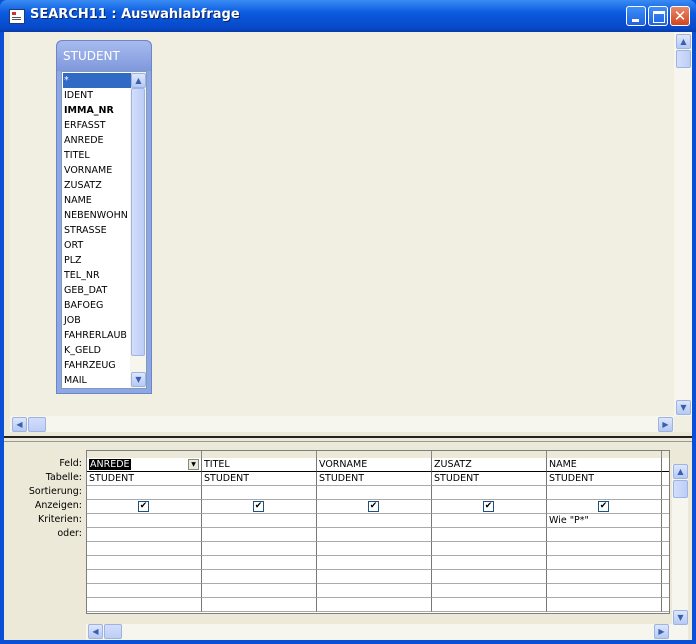 This screenshot has width=696, height=644. I want to click on upper-horizontal-scrollbar: ◀ ▶, so click(342, 424).